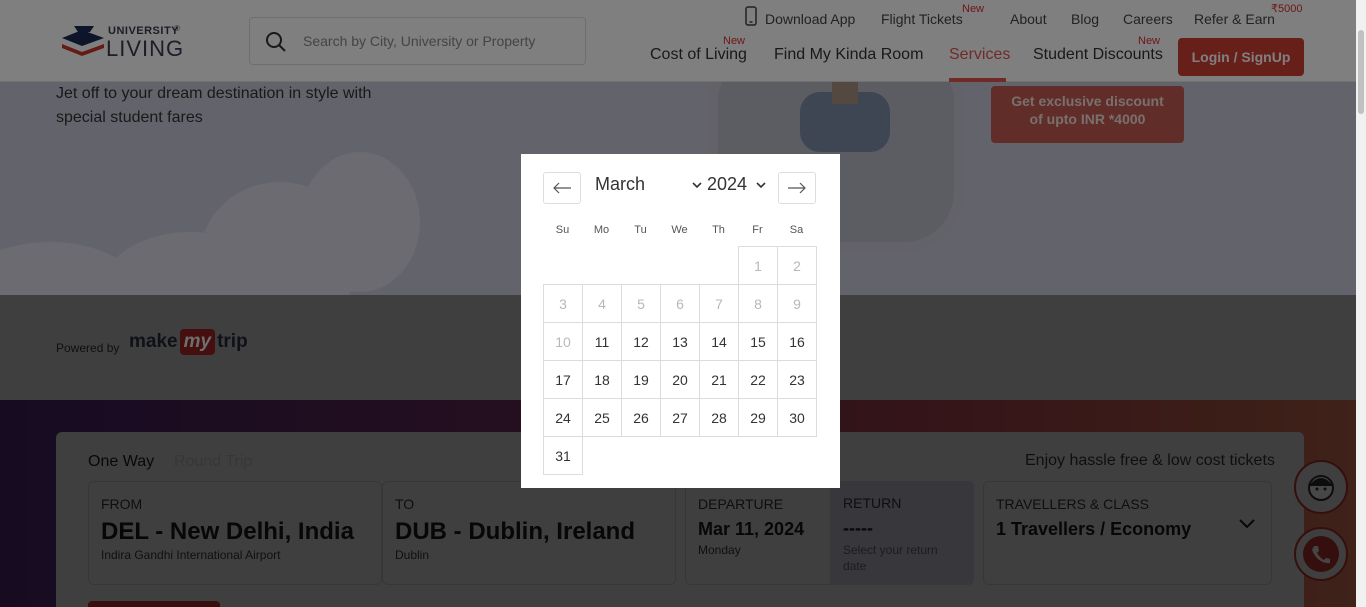 Image resolution: width=1366 pixels, height=607 pixels. What do you see at coordinates (648, 184) in the screenshot?
I see `month-select: March` at bounding box center [648, 184].